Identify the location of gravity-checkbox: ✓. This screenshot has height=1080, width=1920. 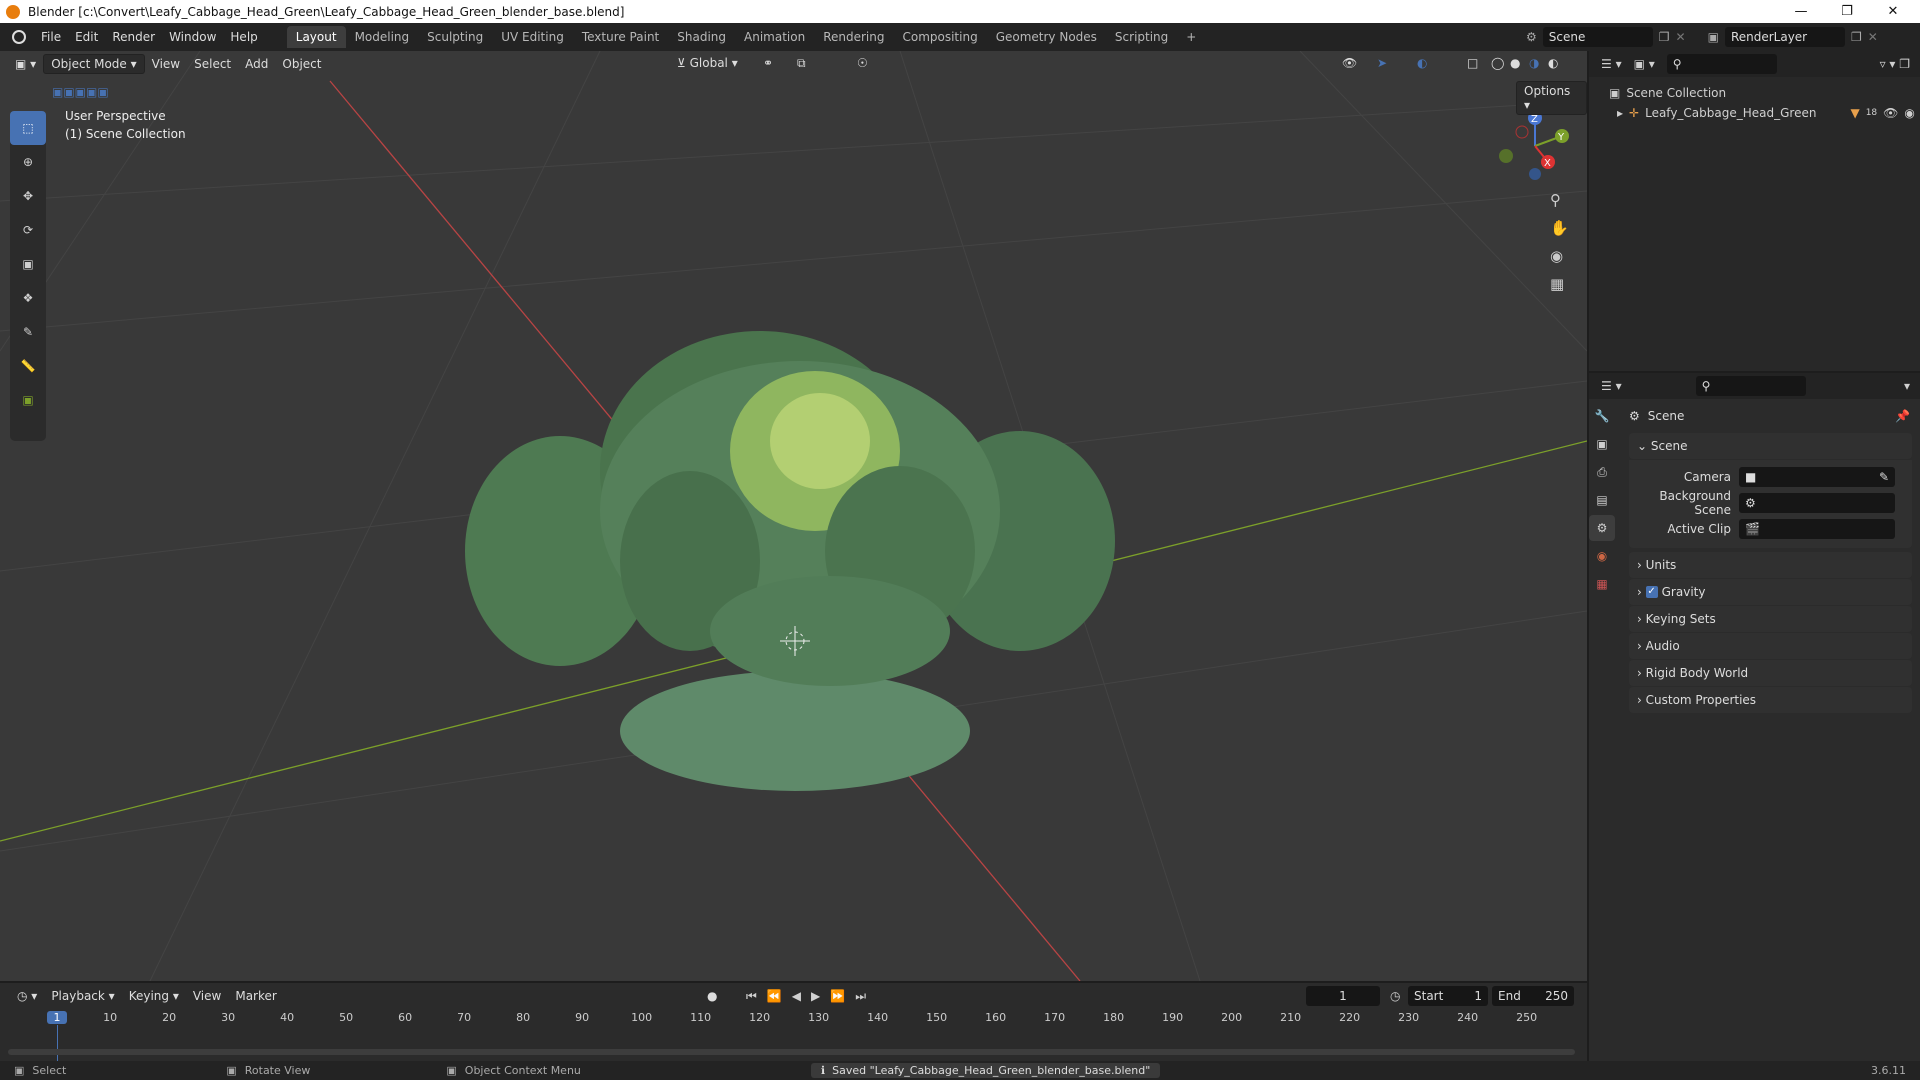
(1651, 592).